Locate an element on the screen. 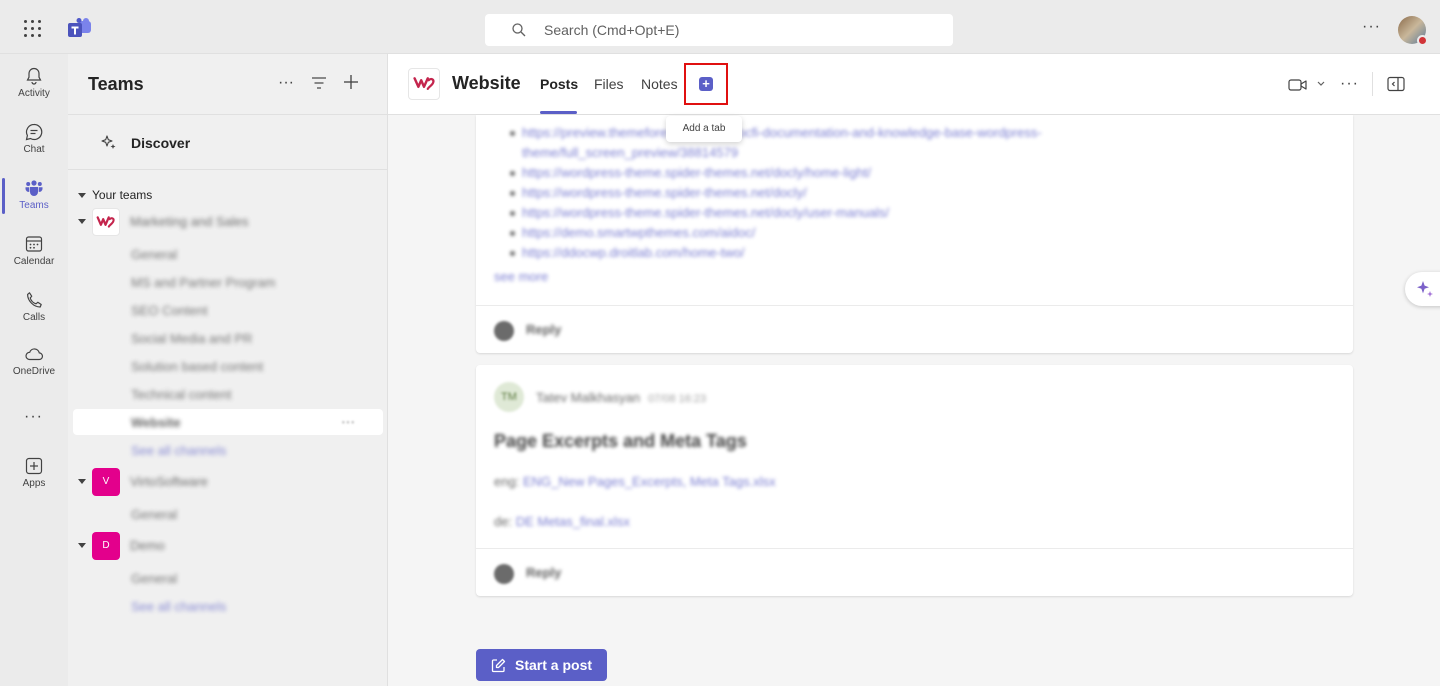  line-prefix: eng: is located at coordinates (507, 481).